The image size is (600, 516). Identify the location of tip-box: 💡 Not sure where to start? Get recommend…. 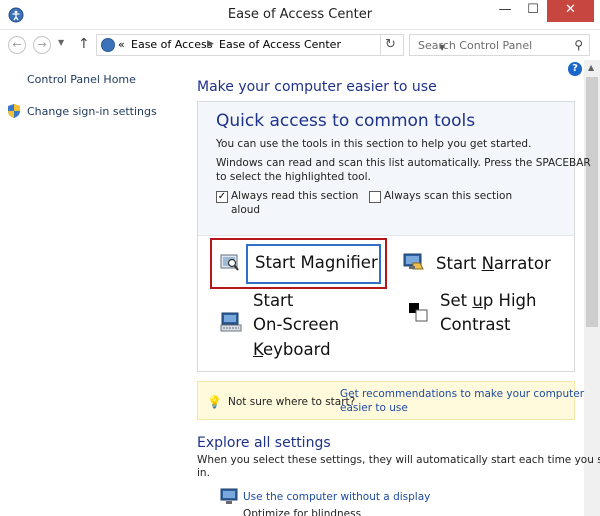
(390, 400).